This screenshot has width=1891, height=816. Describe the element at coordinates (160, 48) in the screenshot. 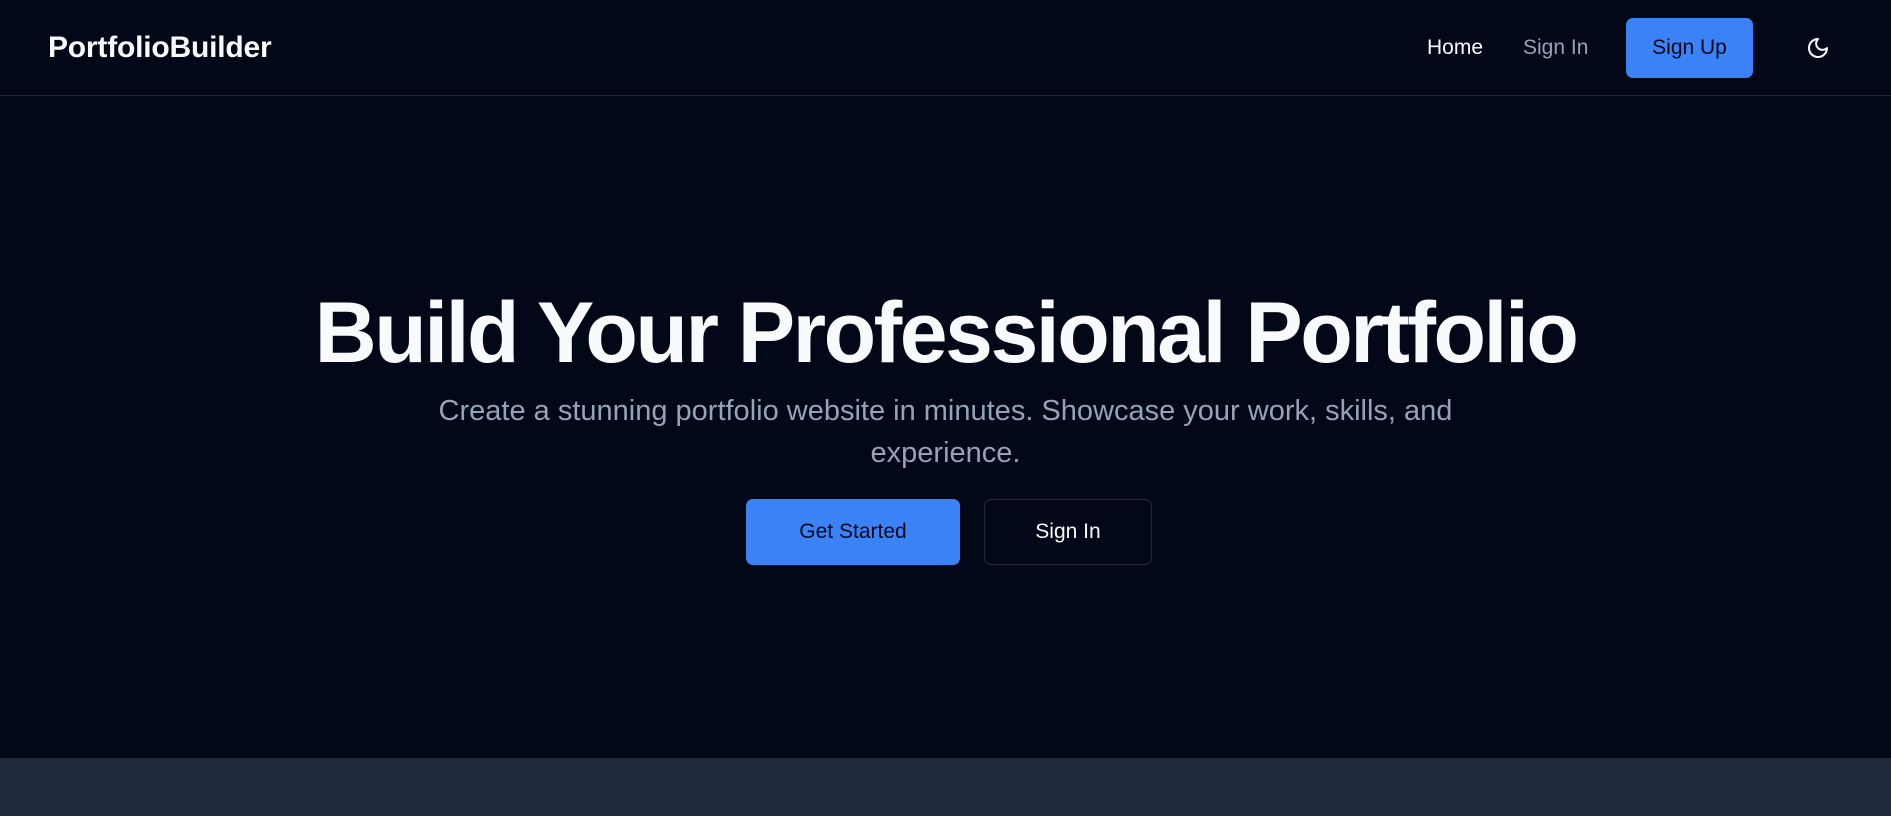

I see `brand-logo: PortfolioBuilder` at that location.